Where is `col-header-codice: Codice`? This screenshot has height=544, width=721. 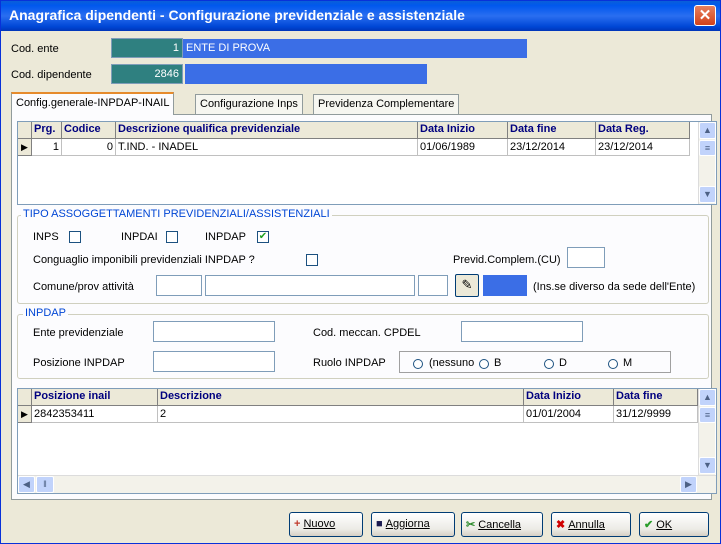
col-header-codice: Codice is located at coordinates (89, 130).